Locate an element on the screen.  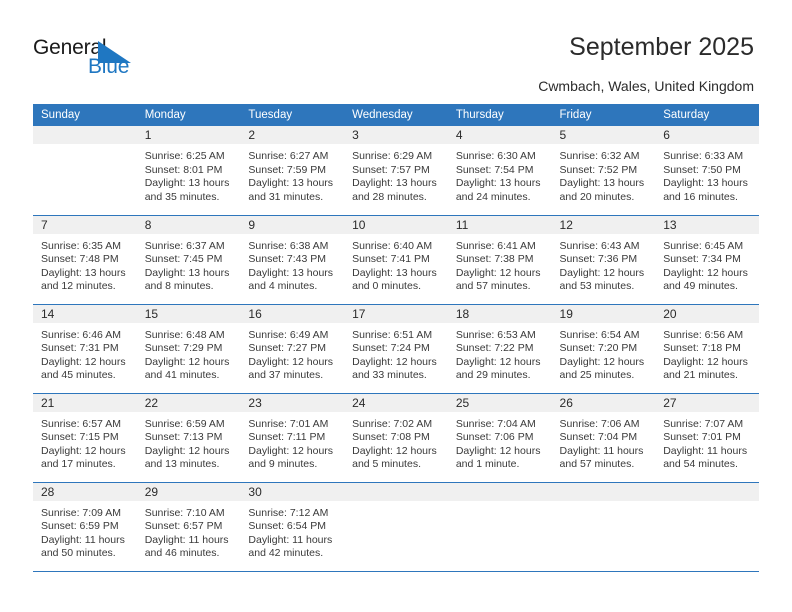
daylight-text-line2: and 42 minutes. is located at coordinates (286, 553).